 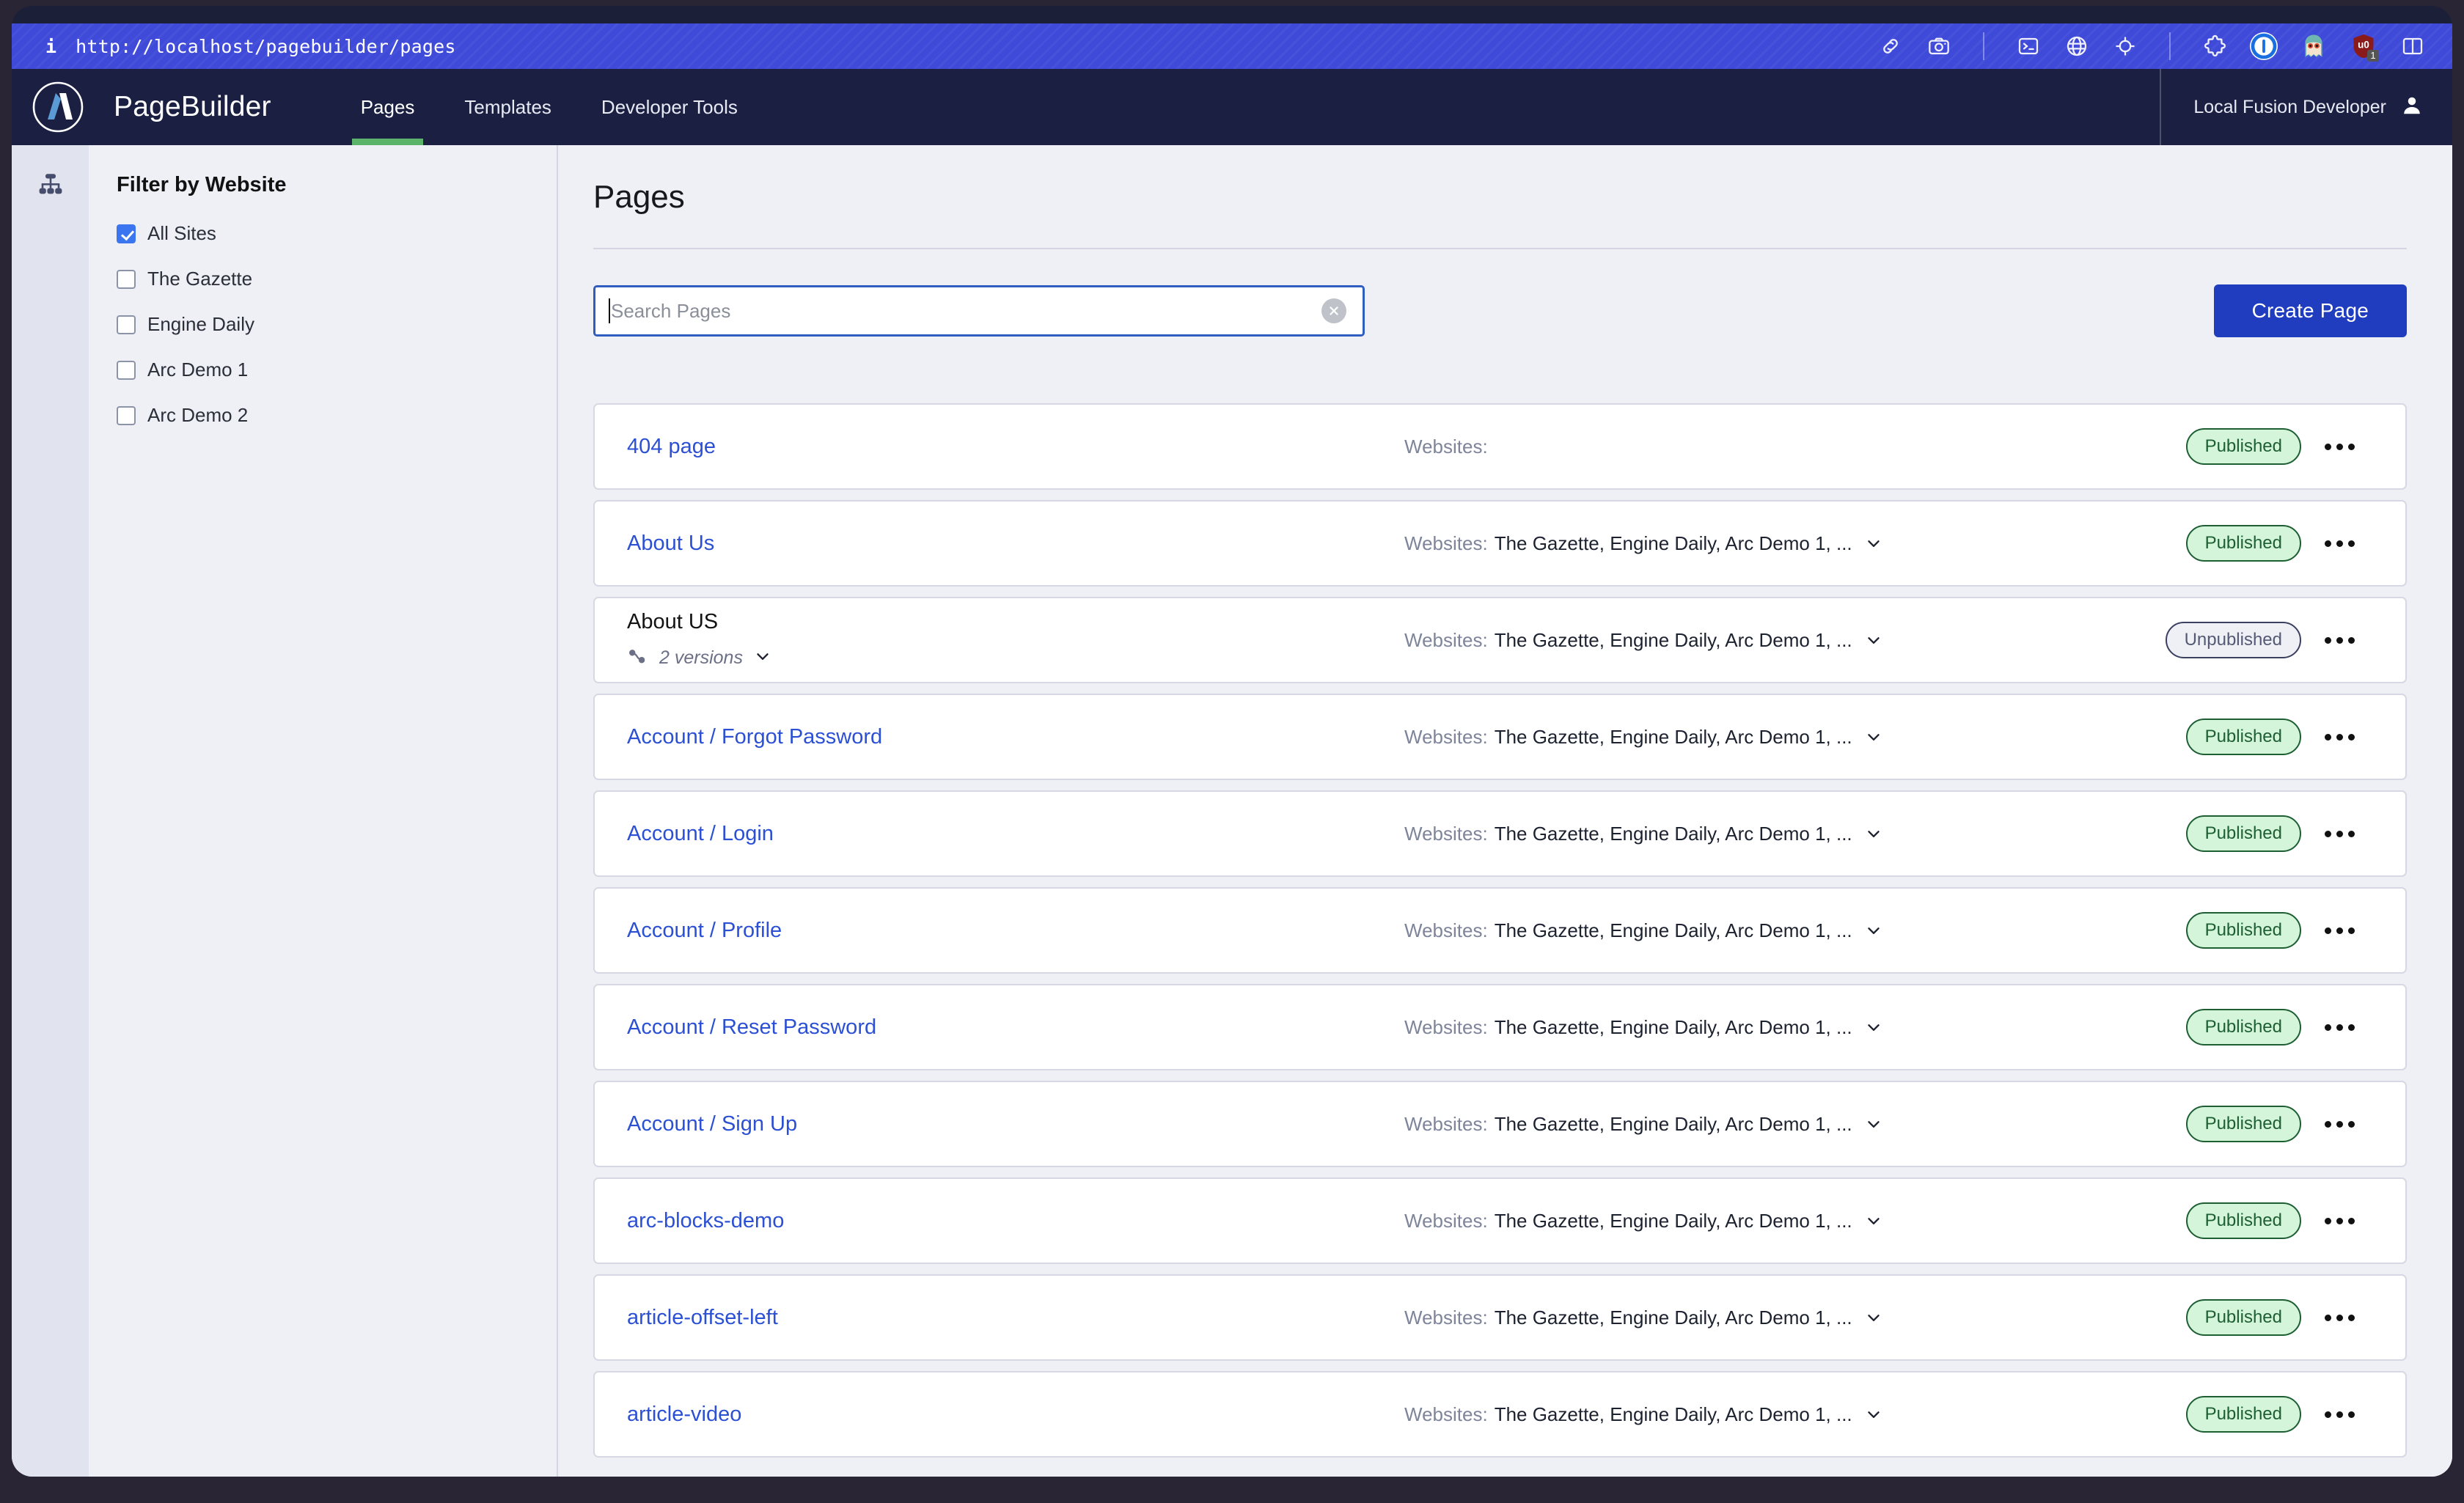 I want to click on search-placeholder: Search Pages, so click(x=671, y=310).